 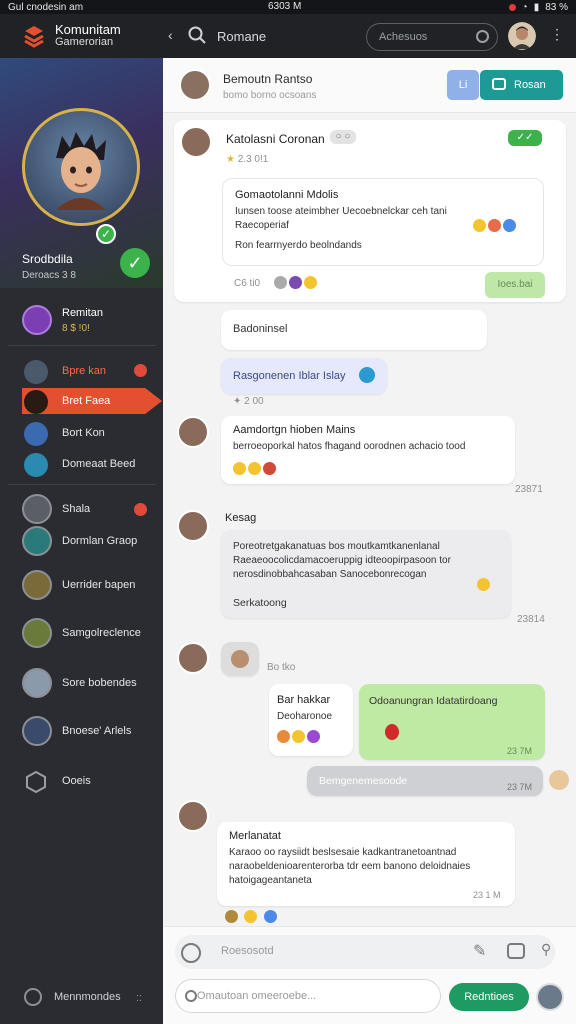 I want to click on status-left: Gul cnodesin am, so click(x=46, y=7).